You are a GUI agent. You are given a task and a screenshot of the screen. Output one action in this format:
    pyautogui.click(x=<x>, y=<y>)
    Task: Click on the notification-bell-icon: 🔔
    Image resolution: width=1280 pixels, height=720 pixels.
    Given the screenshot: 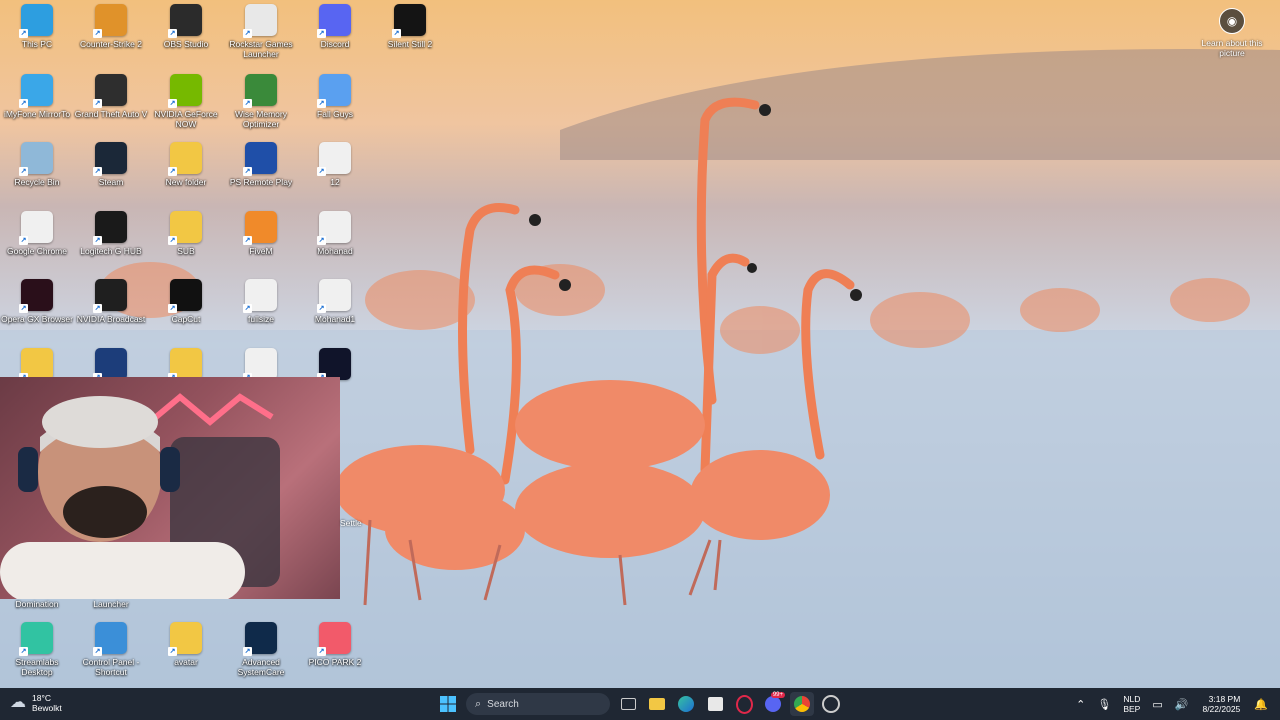 What is the action you would take?
    pyautogui.click(x=1261, y=704)
    